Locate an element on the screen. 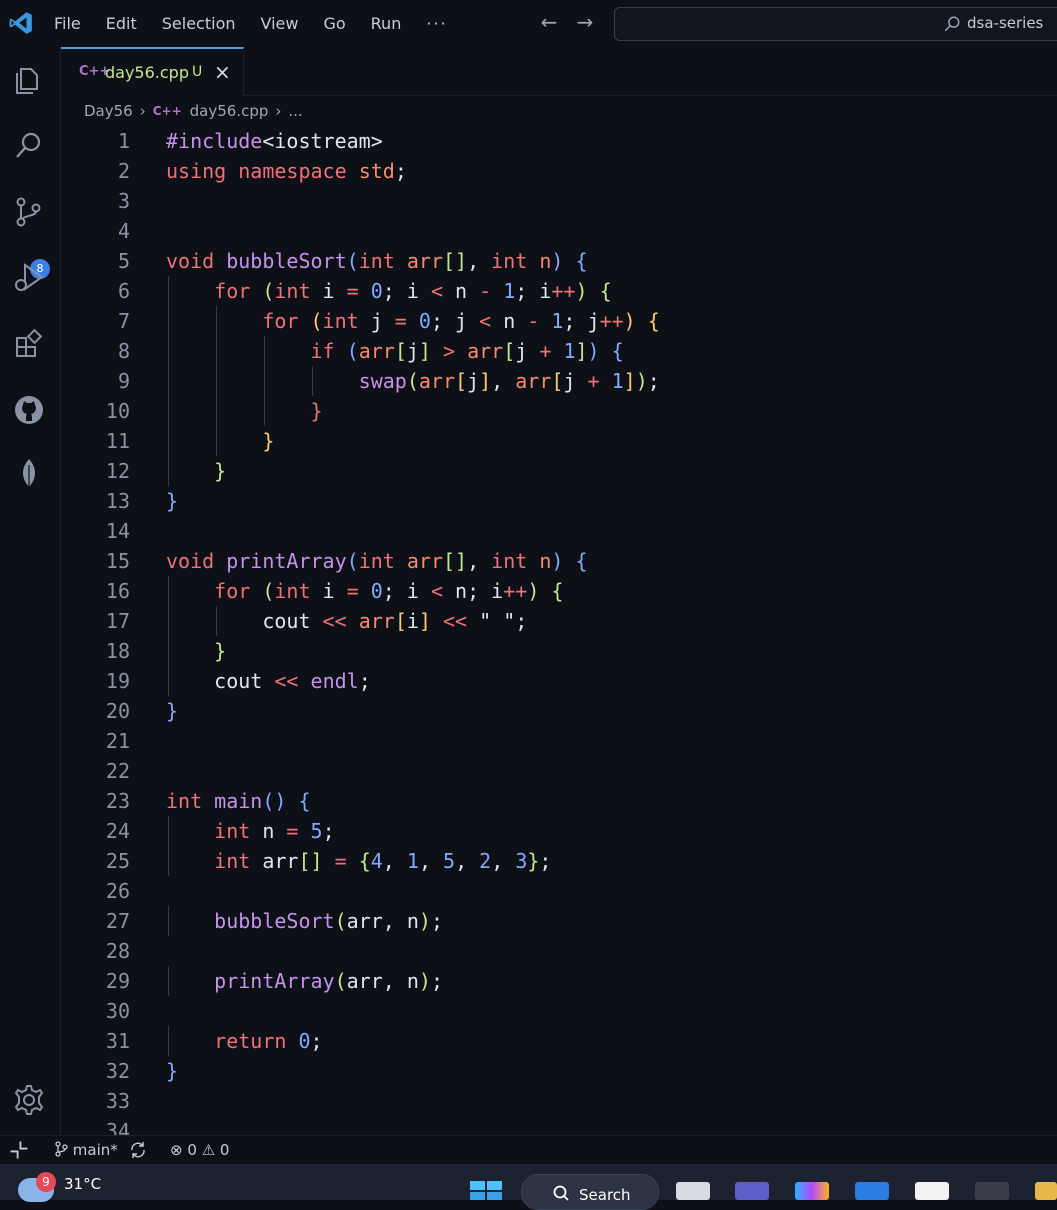 The width and height of the screenshot is (1057, 1210). code-line: 10 } is located at coordinates (559, 411).